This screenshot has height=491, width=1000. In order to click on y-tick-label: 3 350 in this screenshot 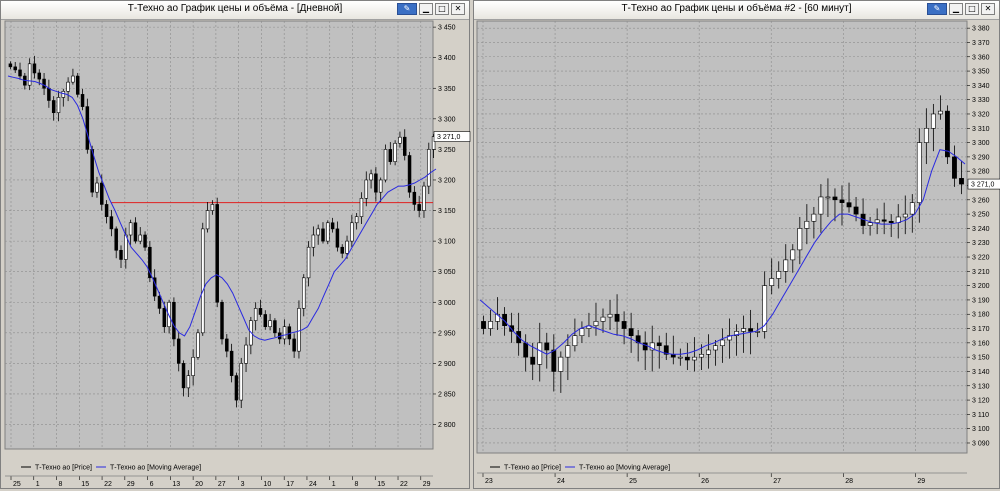, I will do `click(981, 72)`.